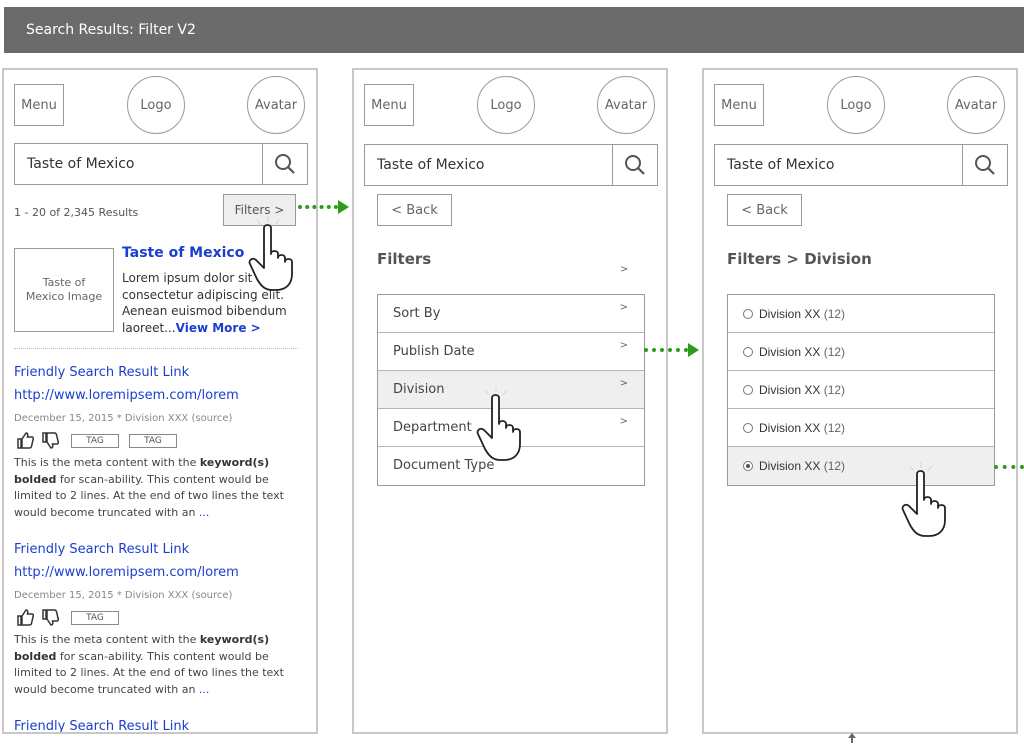 The image size is (1024, 745). I want to click on filter-item-sort-by: Sort By >, so click(511, 314).